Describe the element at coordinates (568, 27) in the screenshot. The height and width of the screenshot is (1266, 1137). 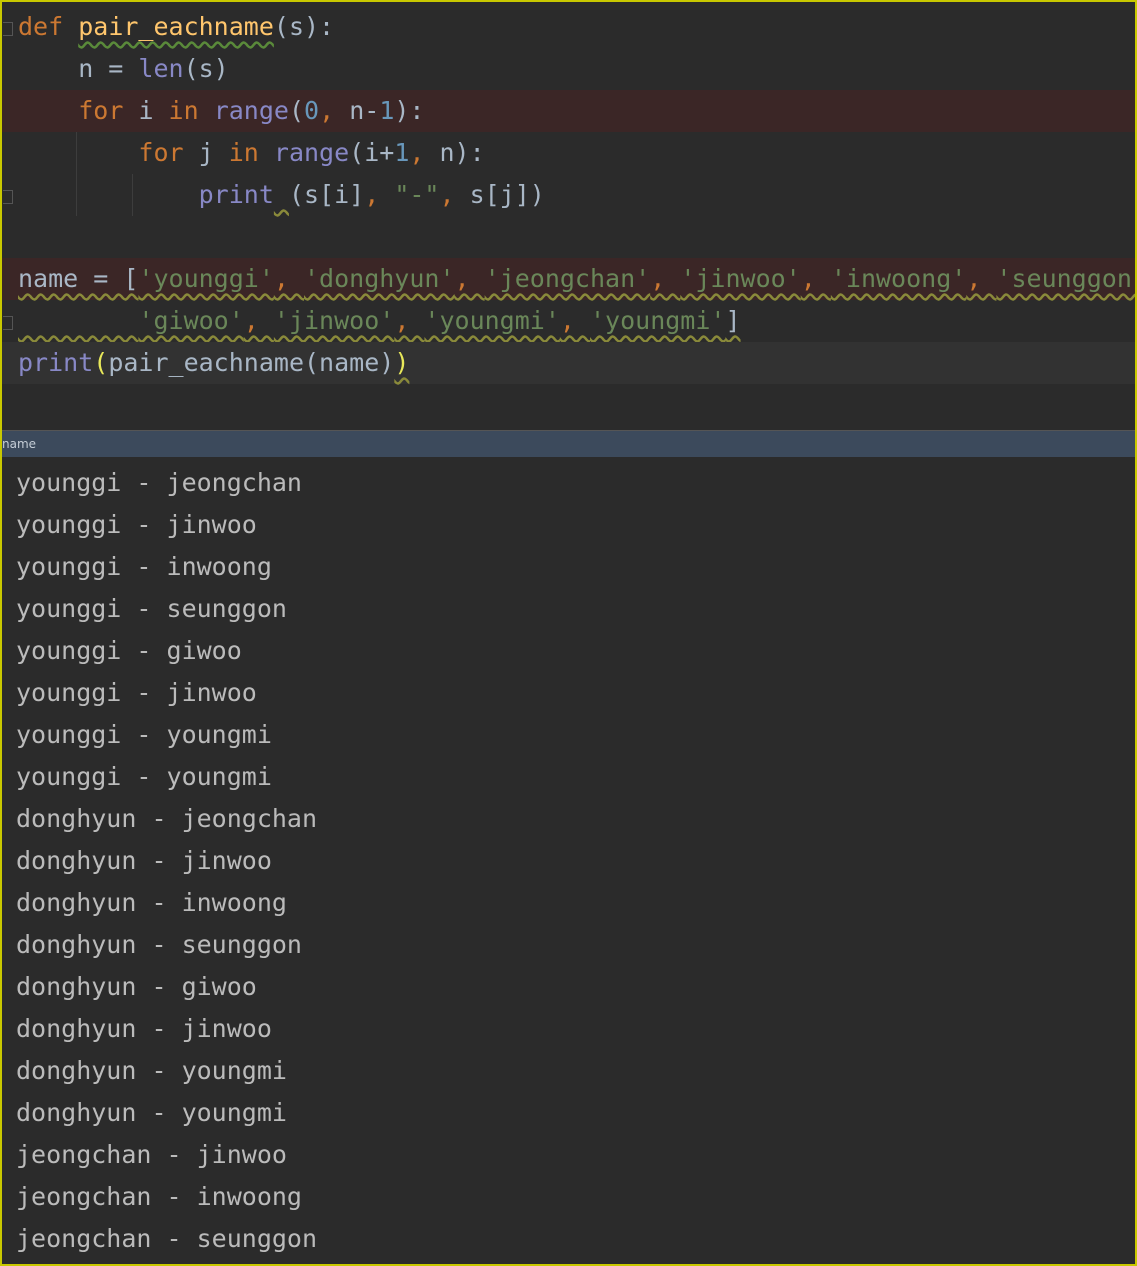
I see `code-line: def pair_eachname(s):` at that location.